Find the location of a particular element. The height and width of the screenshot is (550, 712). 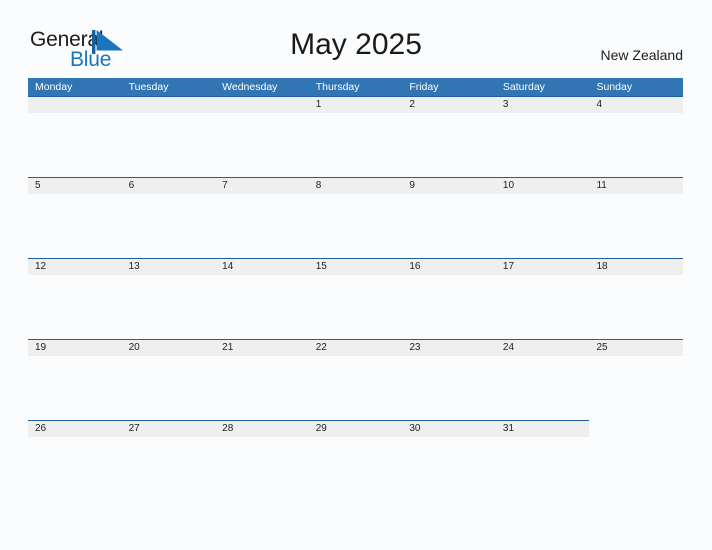

day-cell: 21 is located at coordinates (262, 379).